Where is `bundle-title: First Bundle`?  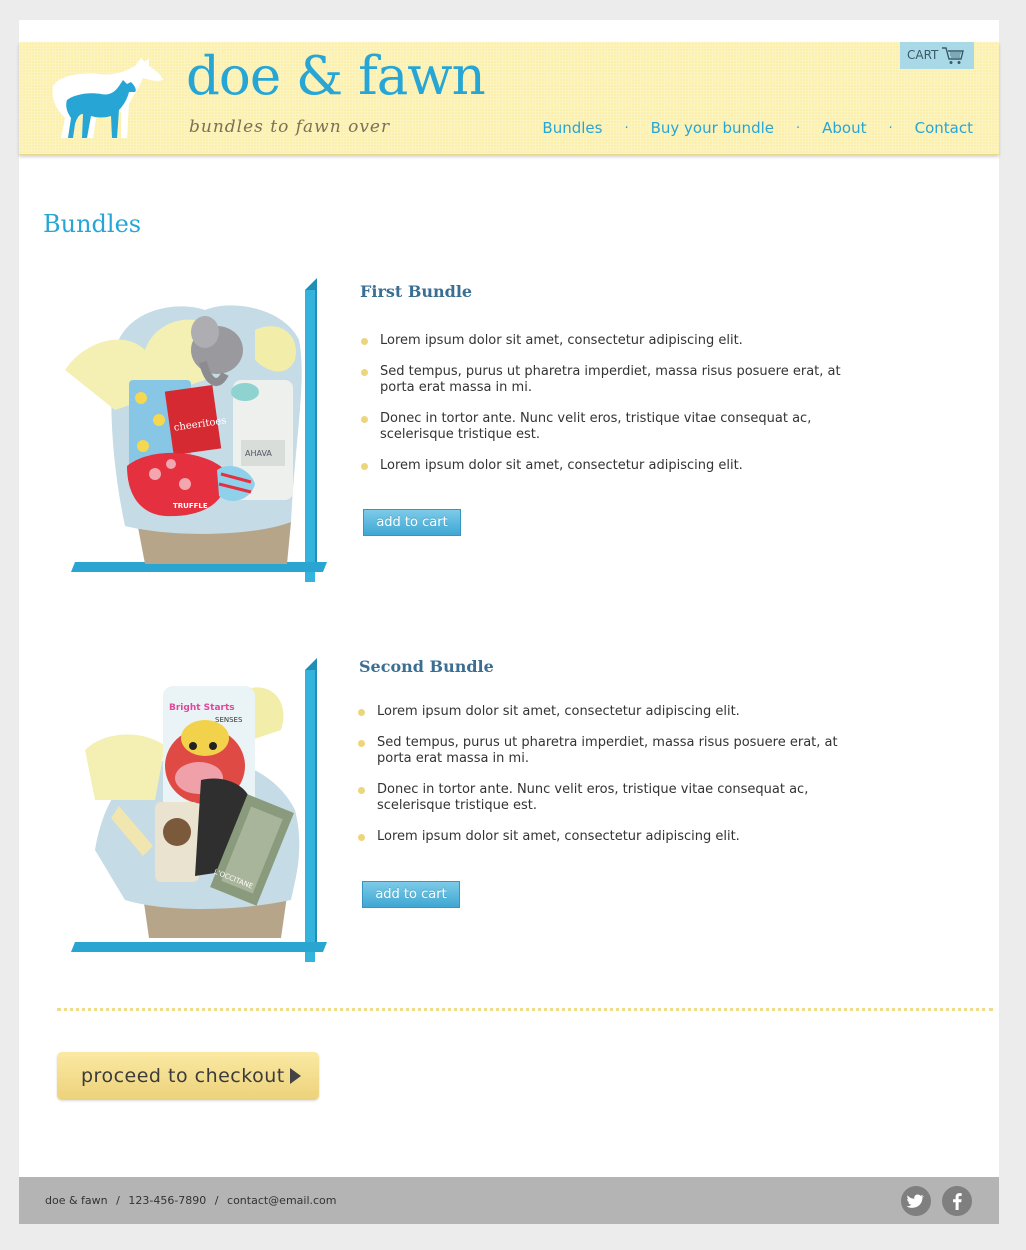
bundle-title: First Bundle is located at coordinates (416, 291).